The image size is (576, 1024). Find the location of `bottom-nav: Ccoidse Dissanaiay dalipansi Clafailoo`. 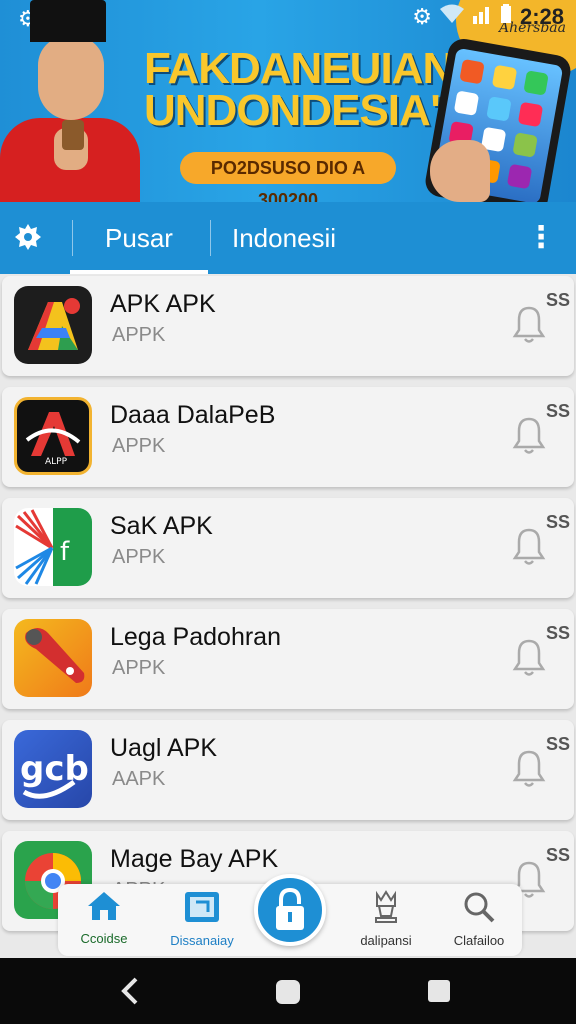

bottom-nav: Ccoidse Dissanaiay dalipansi Clafailoo is located at coordinates (290, 915).